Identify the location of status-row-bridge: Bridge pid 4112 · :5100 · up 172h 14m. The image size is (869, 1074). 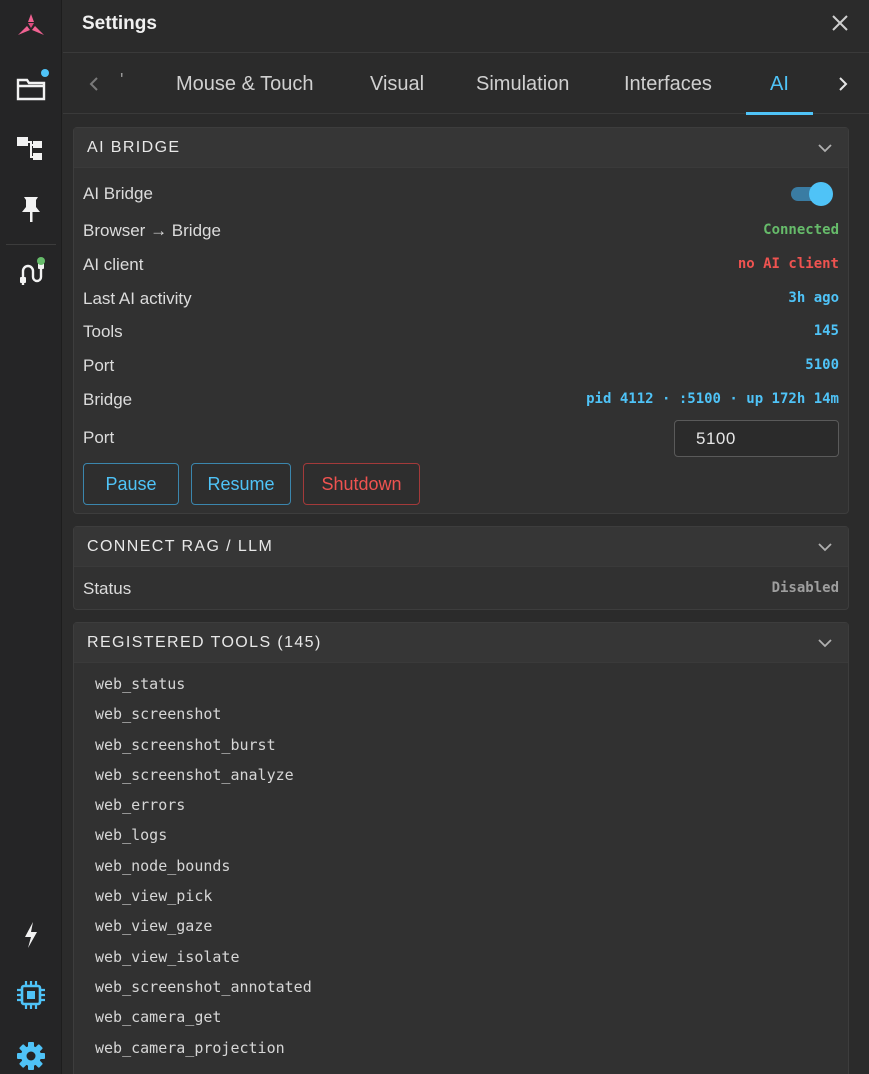
(461, 399).